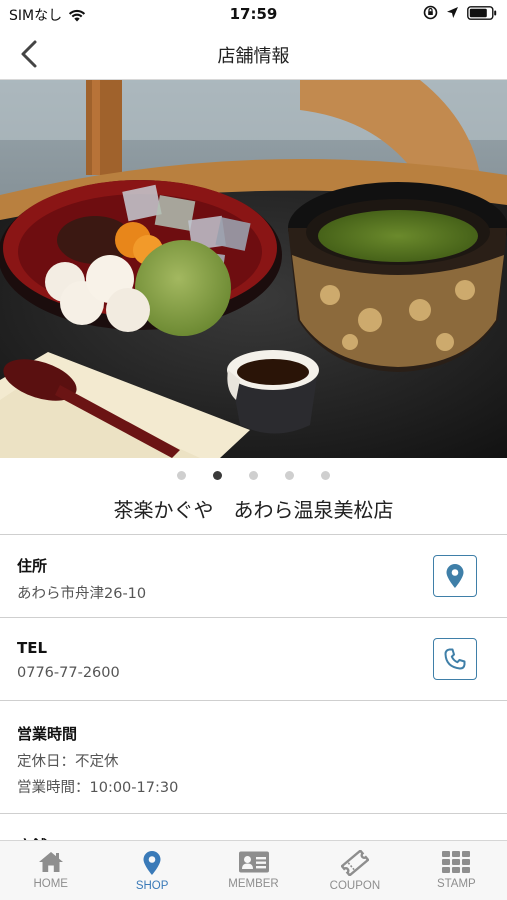 Image resolution: width=507 pixels, height=900 pixels. What do you see at coordinates (253, 659) in the screenshot?
I see `tel-row: TEL 0776-77-2600` at bounding box center [253, 659].